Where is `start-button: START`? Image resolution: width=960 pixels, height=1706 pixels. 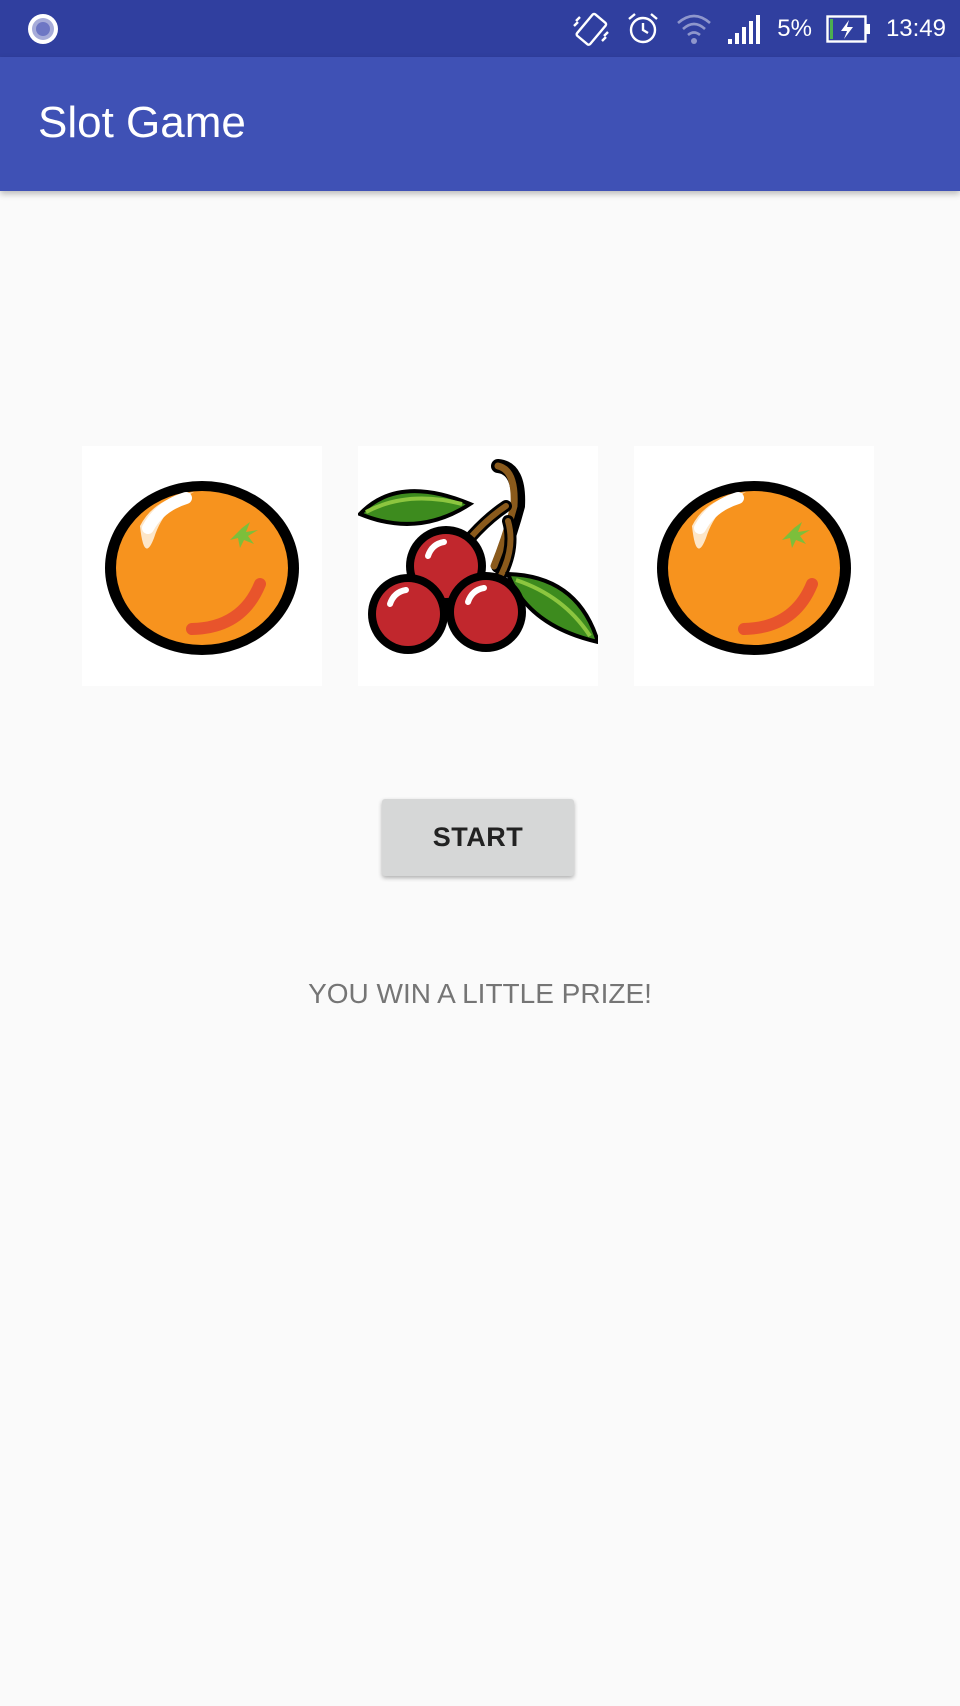
start-button: START is located at coordinates (478, 837).